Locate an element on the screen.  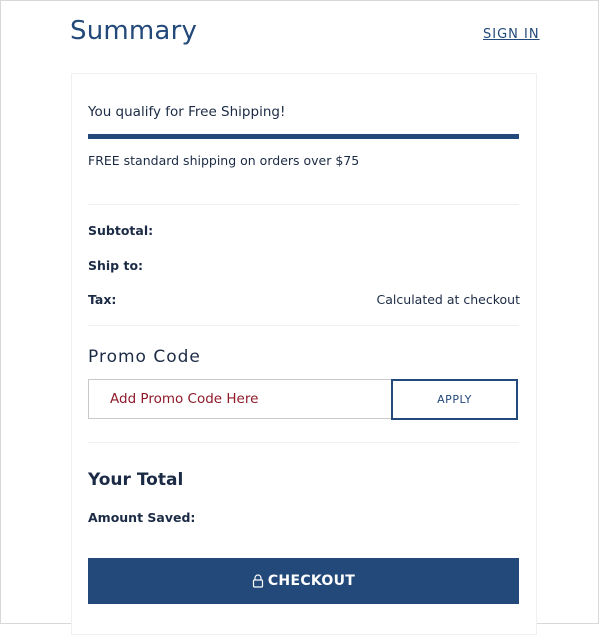
free-shipping-progress-fill is located at coordinates (303, 136).